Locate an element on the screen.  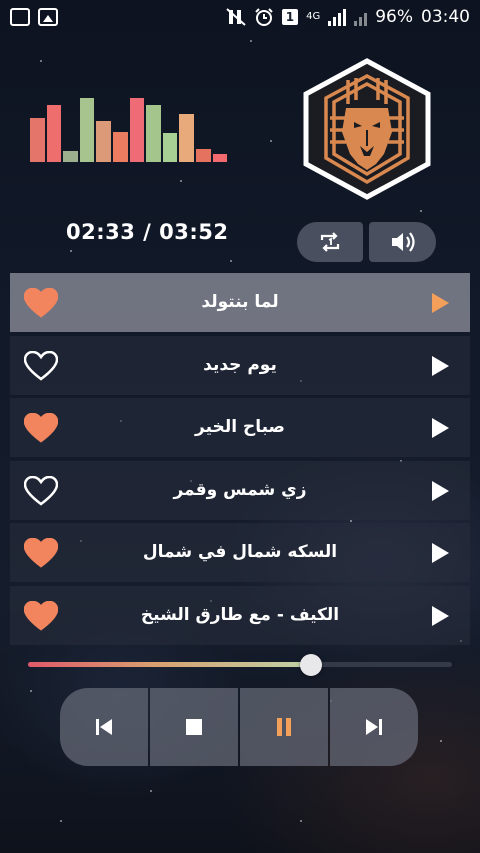
equalizer-visualizer is located at coordinates (130, 129).